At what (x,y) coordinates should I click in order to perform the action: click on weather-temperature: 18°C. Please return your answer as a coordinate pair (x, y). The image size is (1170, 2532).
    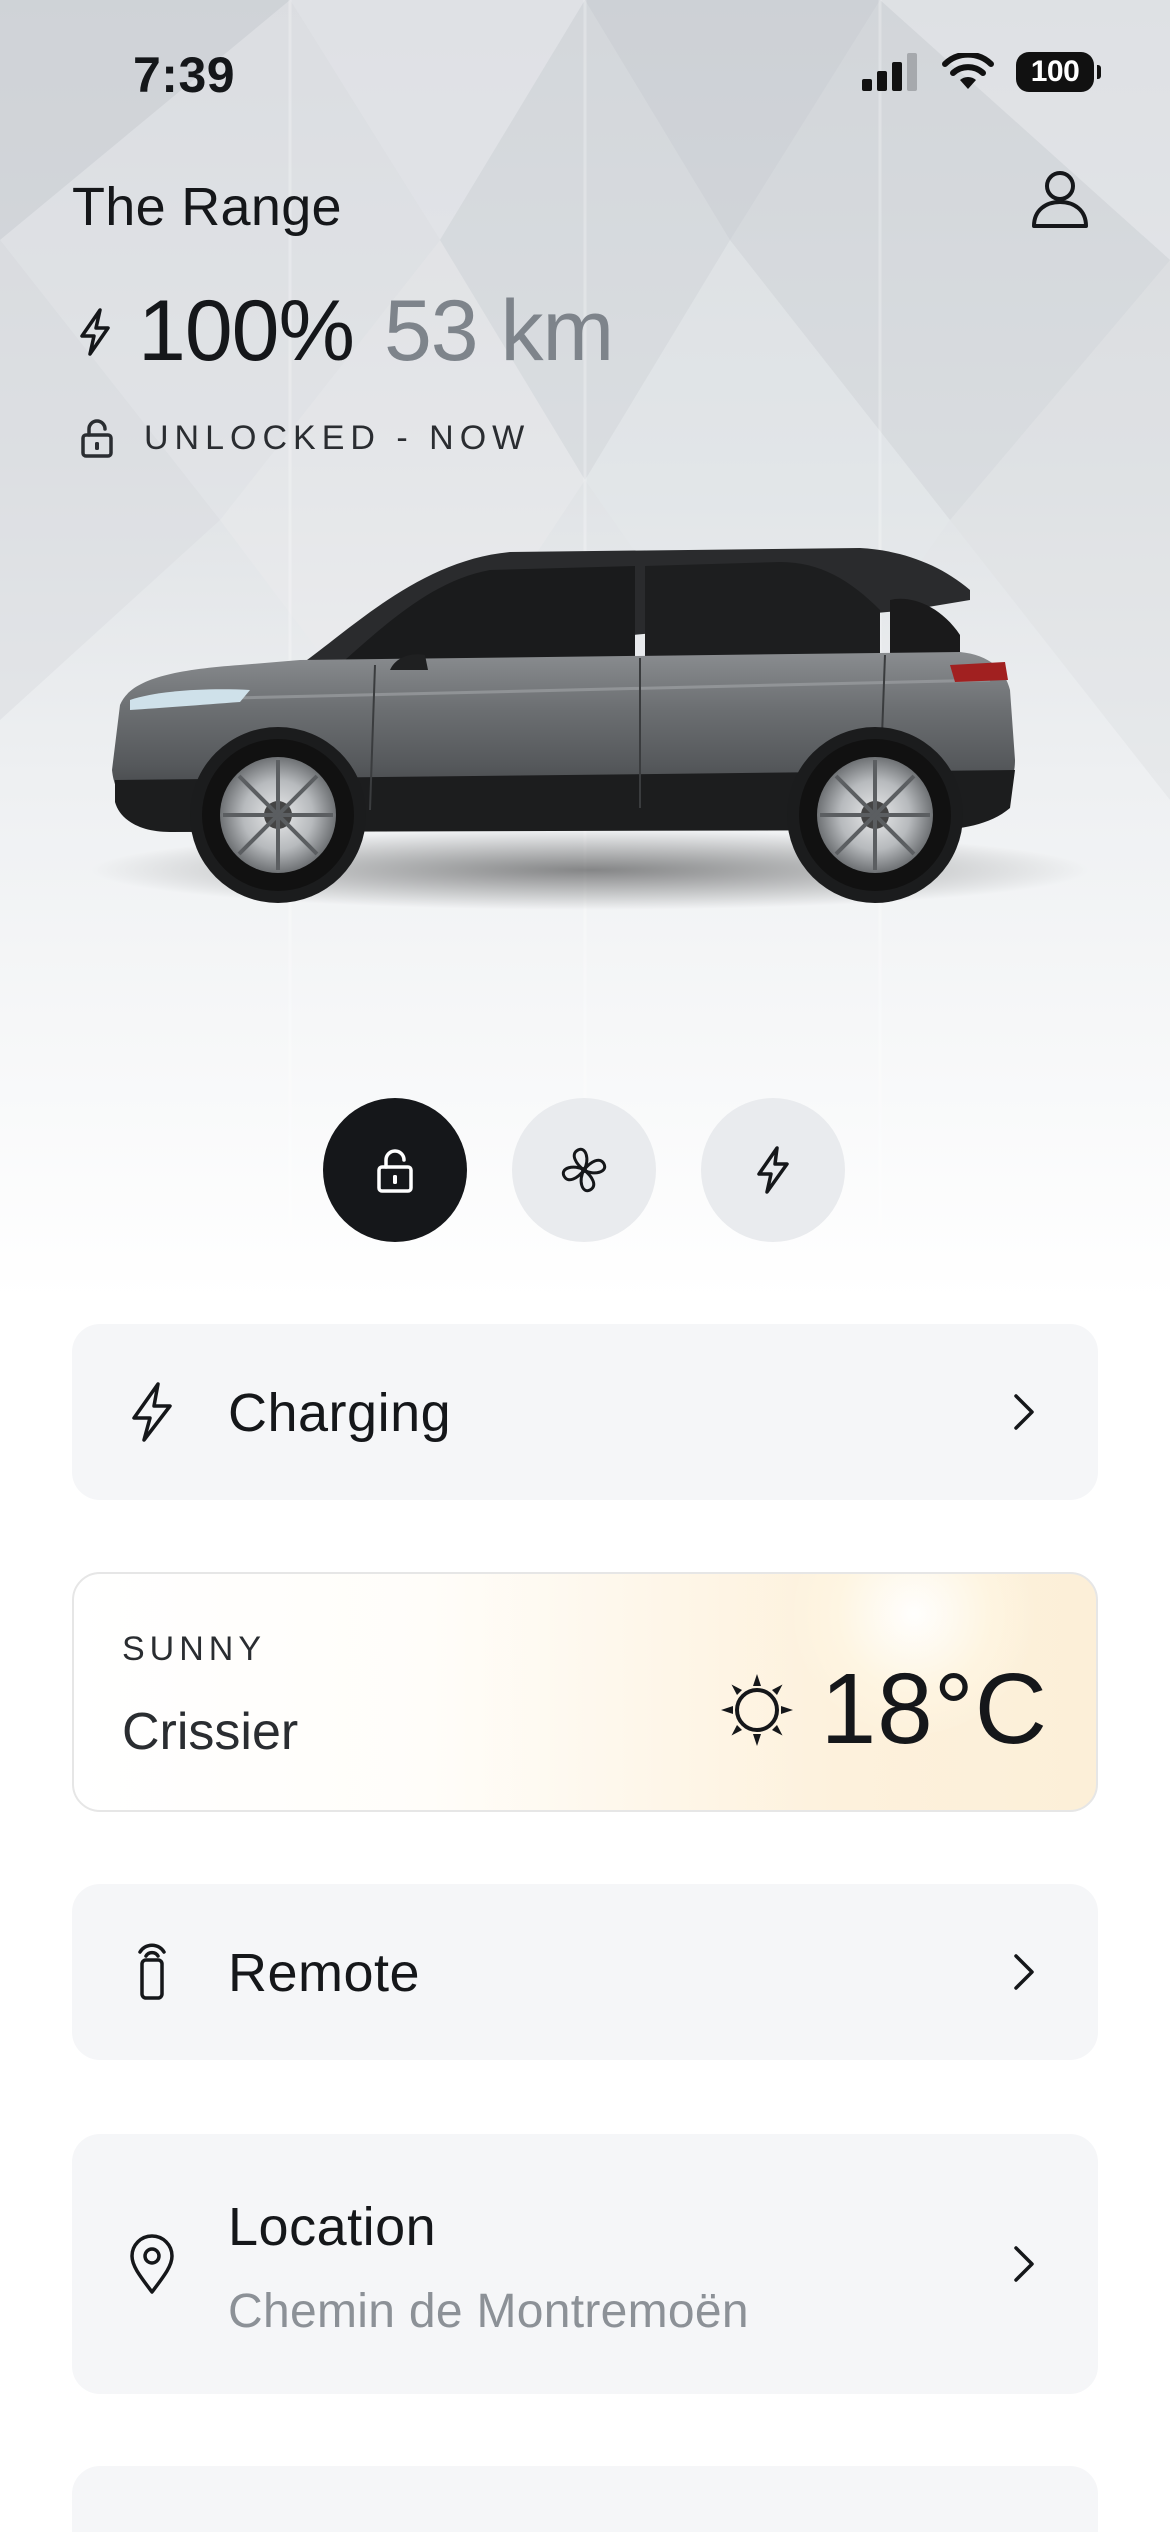
    Looking at the image, I should click on (934, 1709).